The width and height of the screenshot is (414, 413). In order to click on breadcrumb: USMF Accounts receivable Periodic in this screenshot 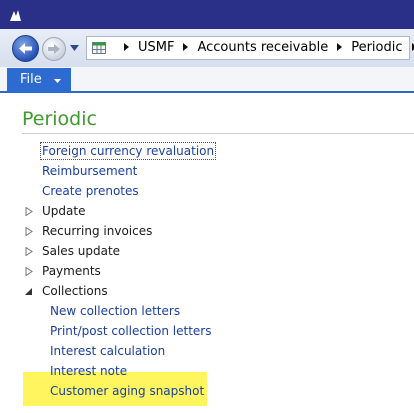, I will do `click(264, 47)`.